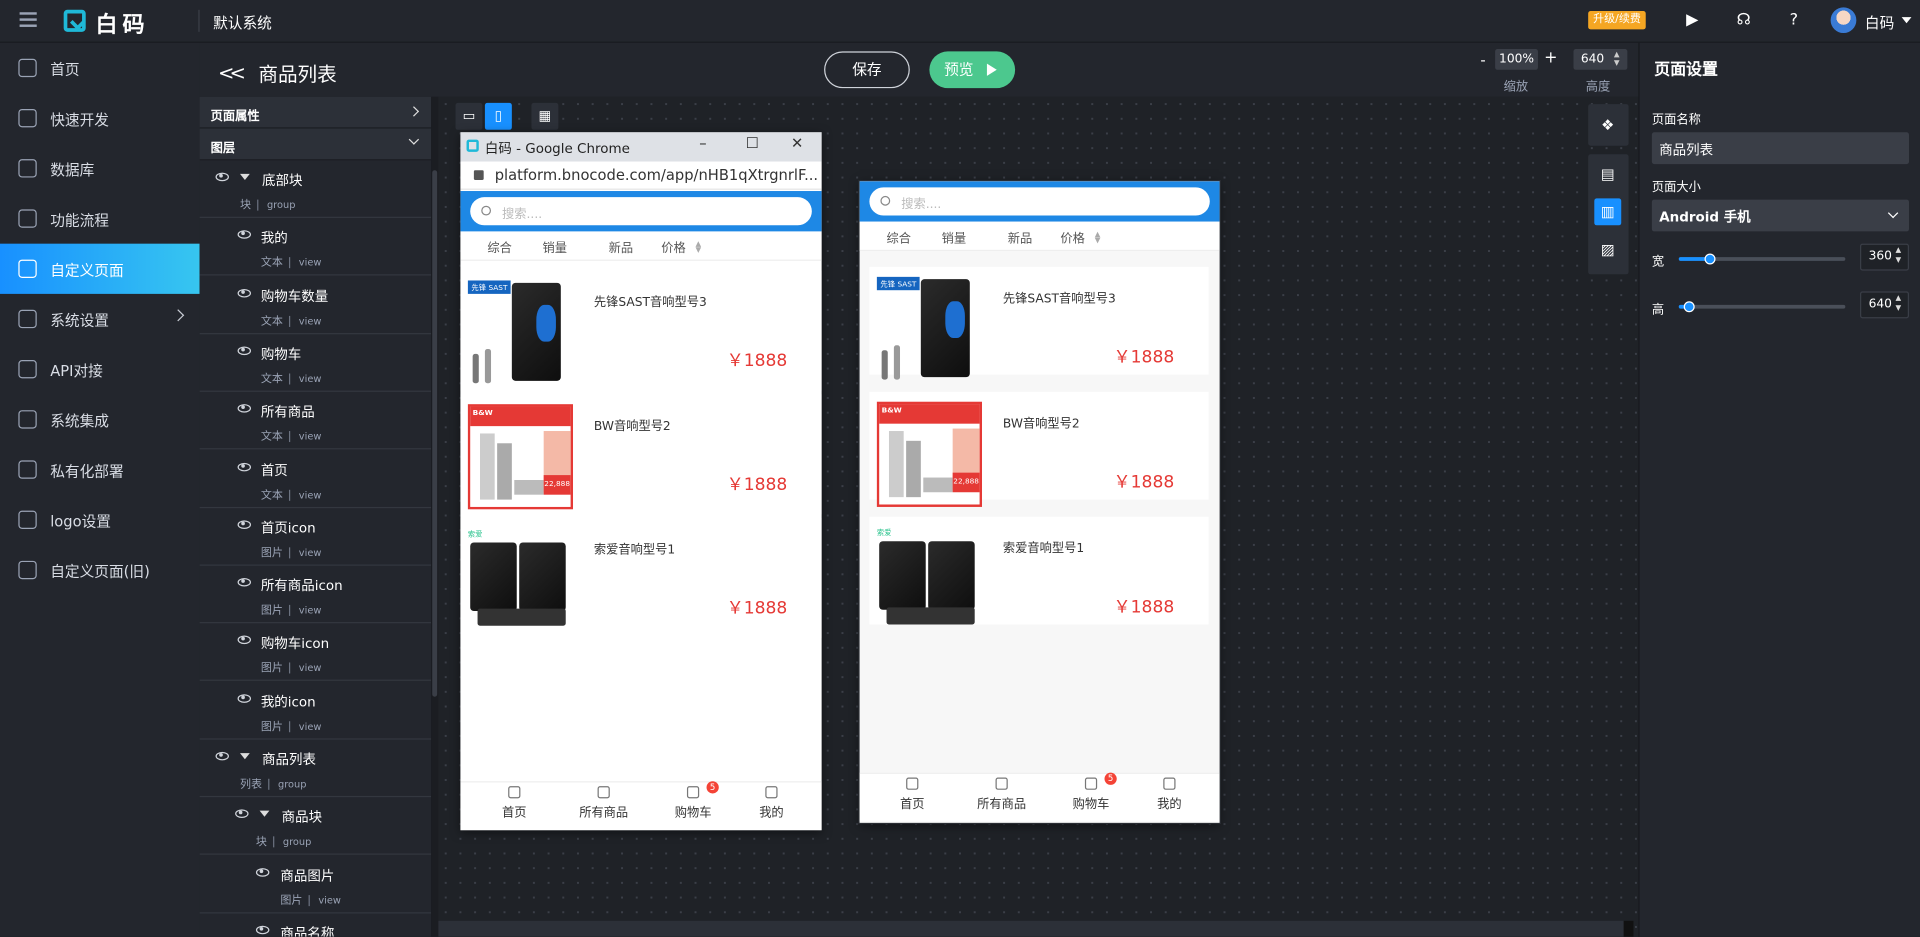 This screenshot has height=937, width=1920. What do you see at coordinates (316, 305) in the screenshot?
I see `layer-item: 购物车数量 文本 view` at bounding box center [316, 305].